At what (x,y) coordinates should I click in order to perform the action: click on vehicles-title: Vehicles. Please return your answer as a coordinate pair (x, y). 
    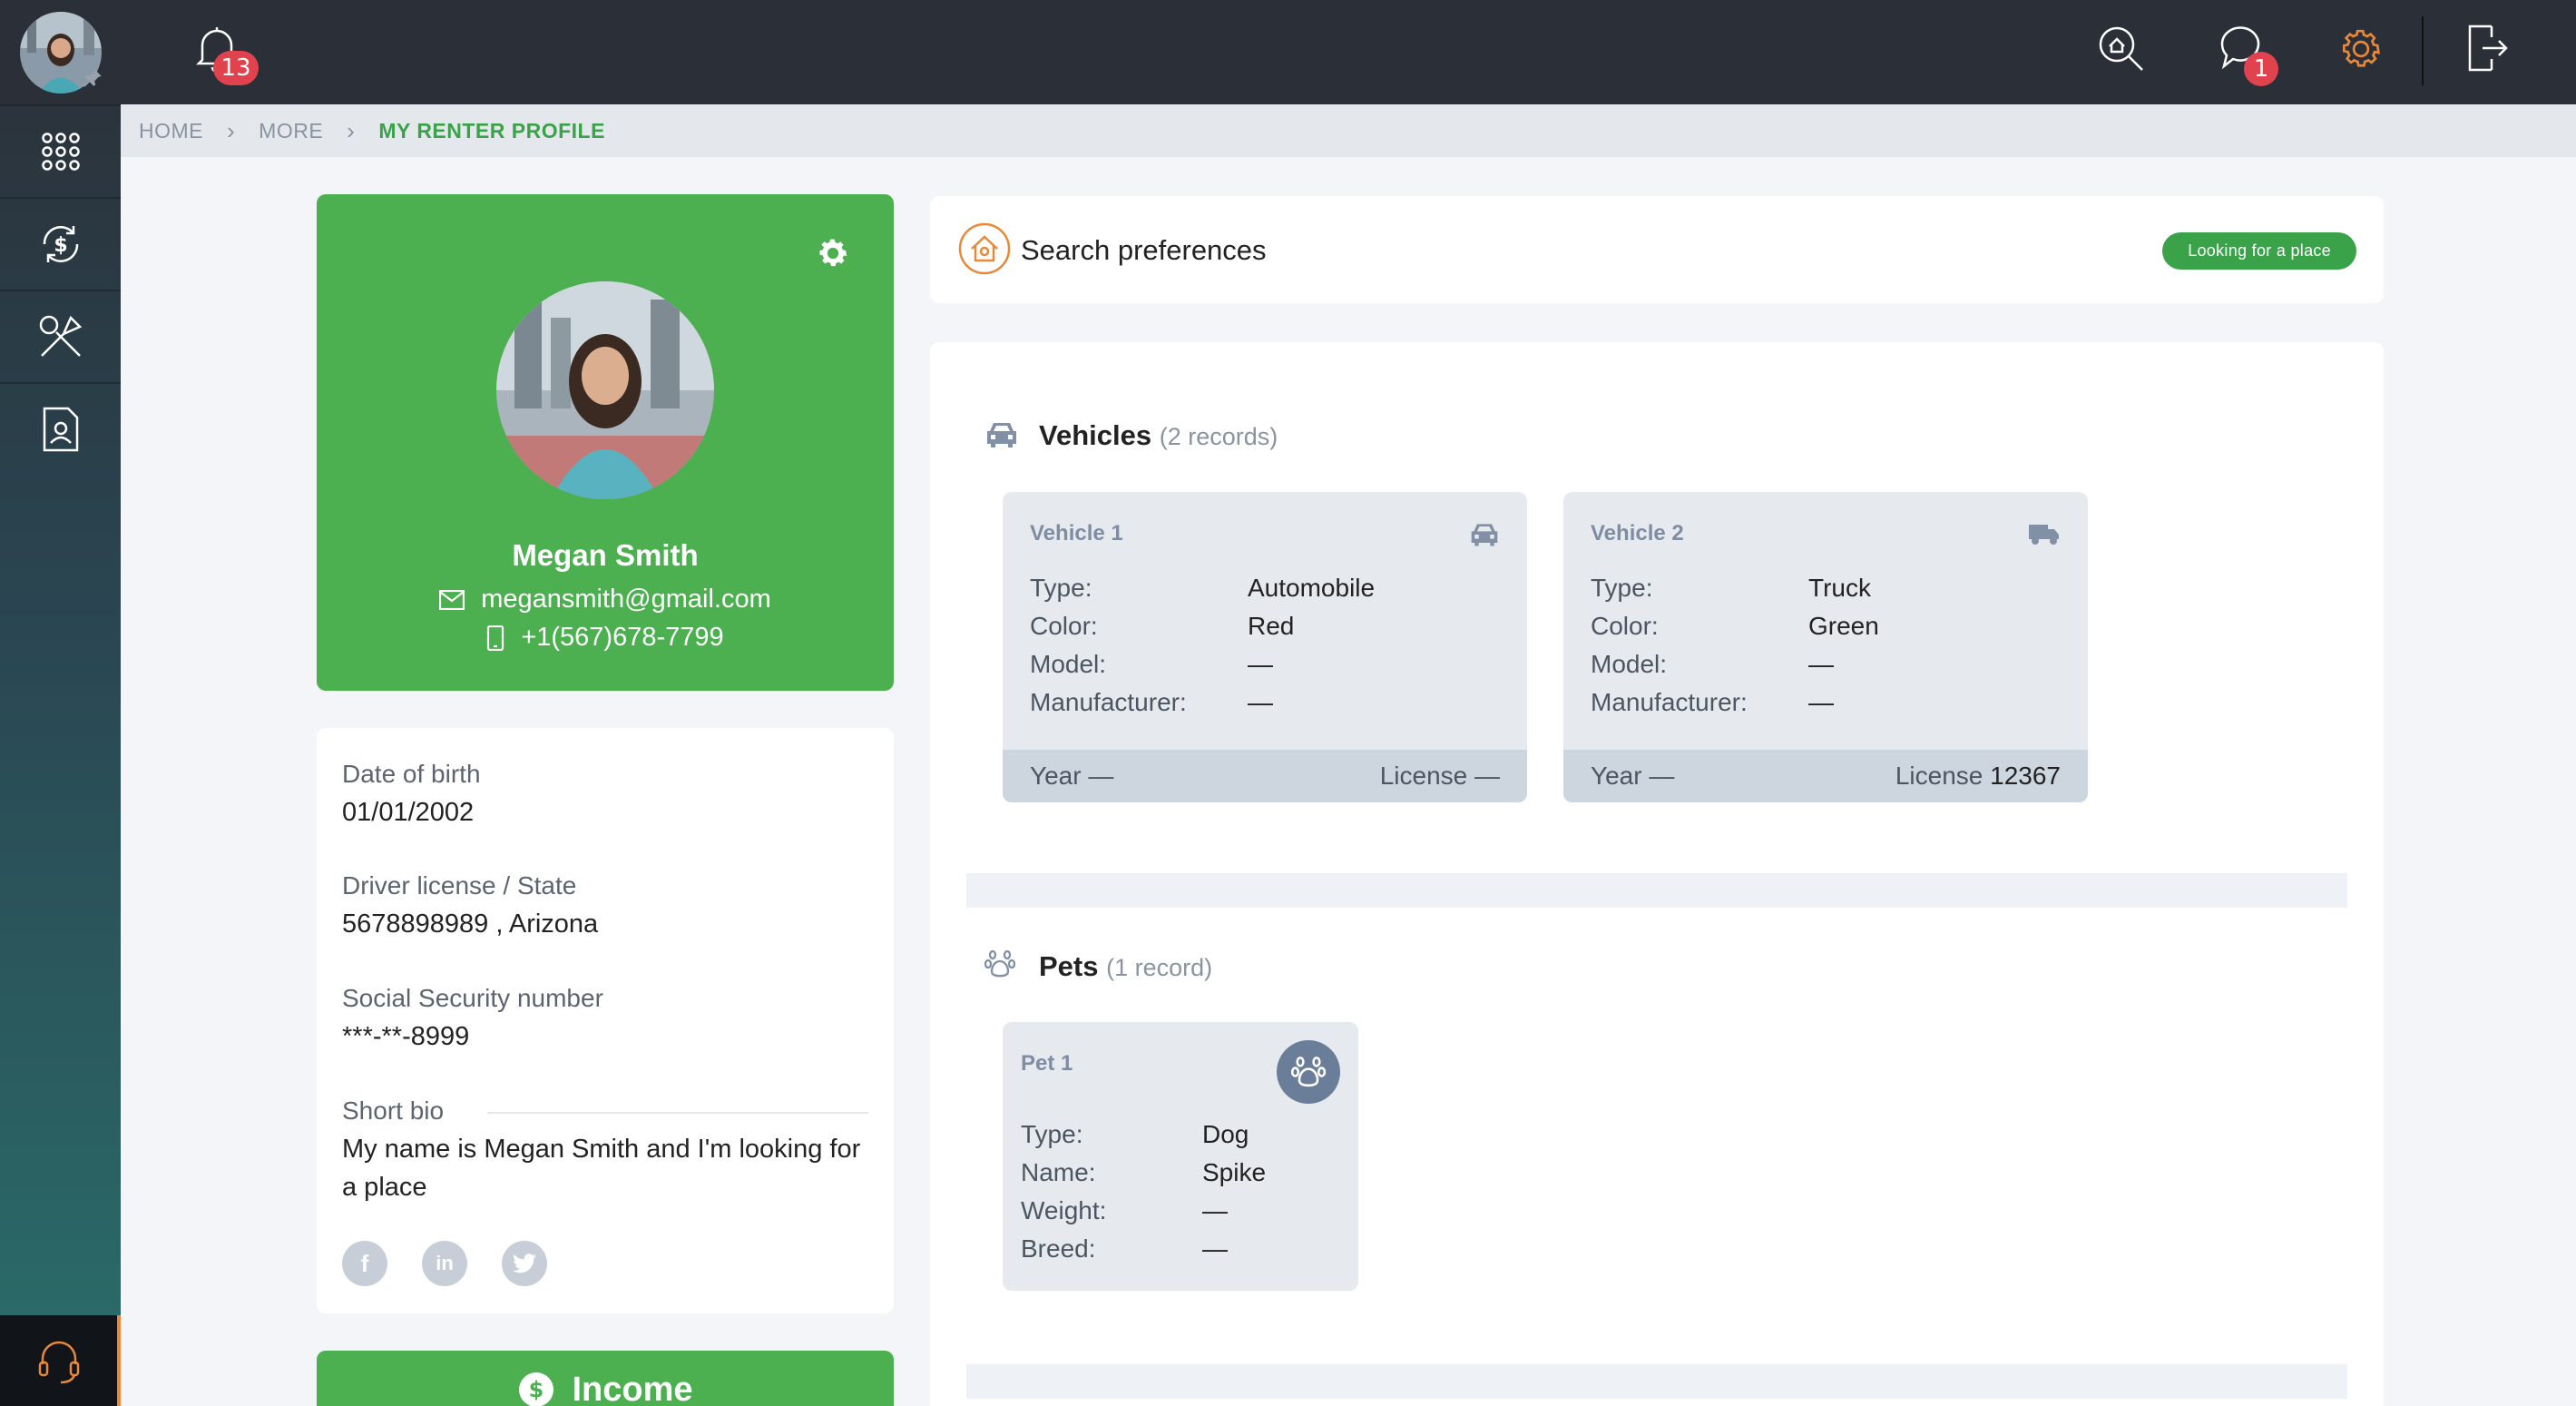
    Looking at the image, I should click on (1095, 435).